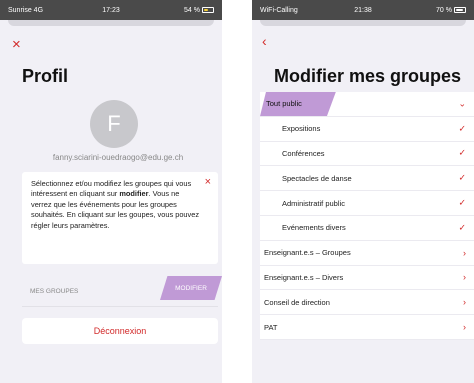  I want to click on carrier-label: Sunrise 4G, so click(26, 10).